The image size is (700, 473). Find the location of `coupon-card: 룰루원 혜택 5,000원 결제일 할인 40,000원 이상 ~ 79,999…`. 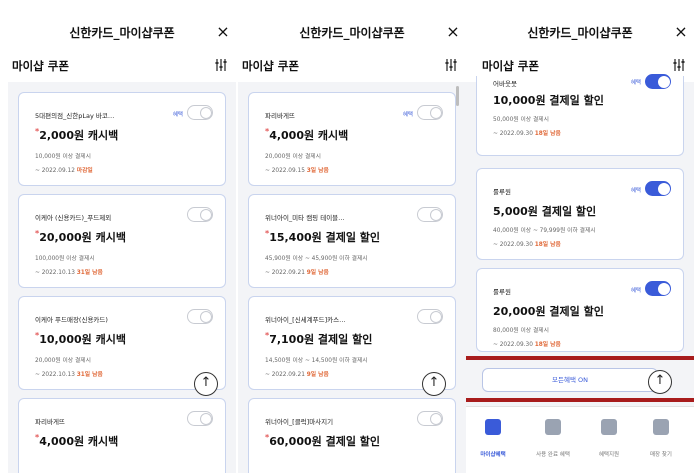

coupon-card: 룰루원 혜택 5,000원 결제일 할인 40,000원 이상 ~ 79,999… is located at coordinates (580, 214).